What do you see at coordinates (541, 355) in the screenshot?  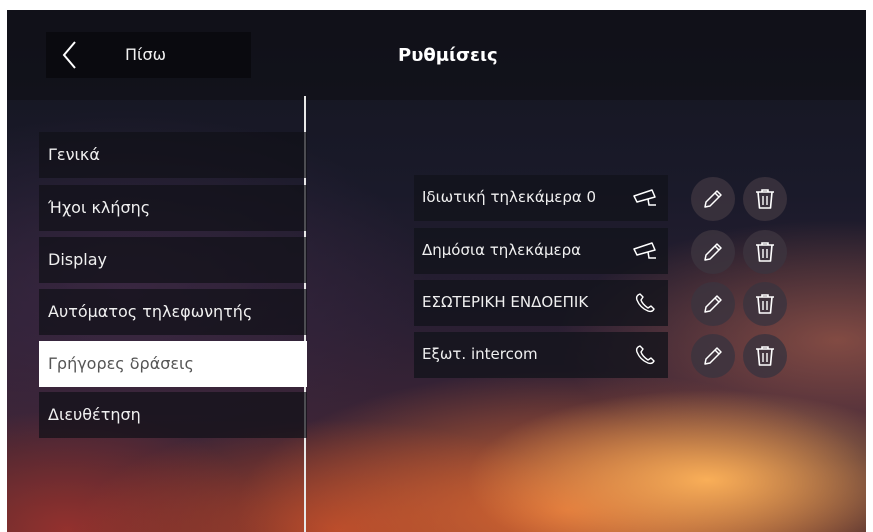 I see `quick-action-button: Εξωτ. intercom` at bounding box center [541, 355].